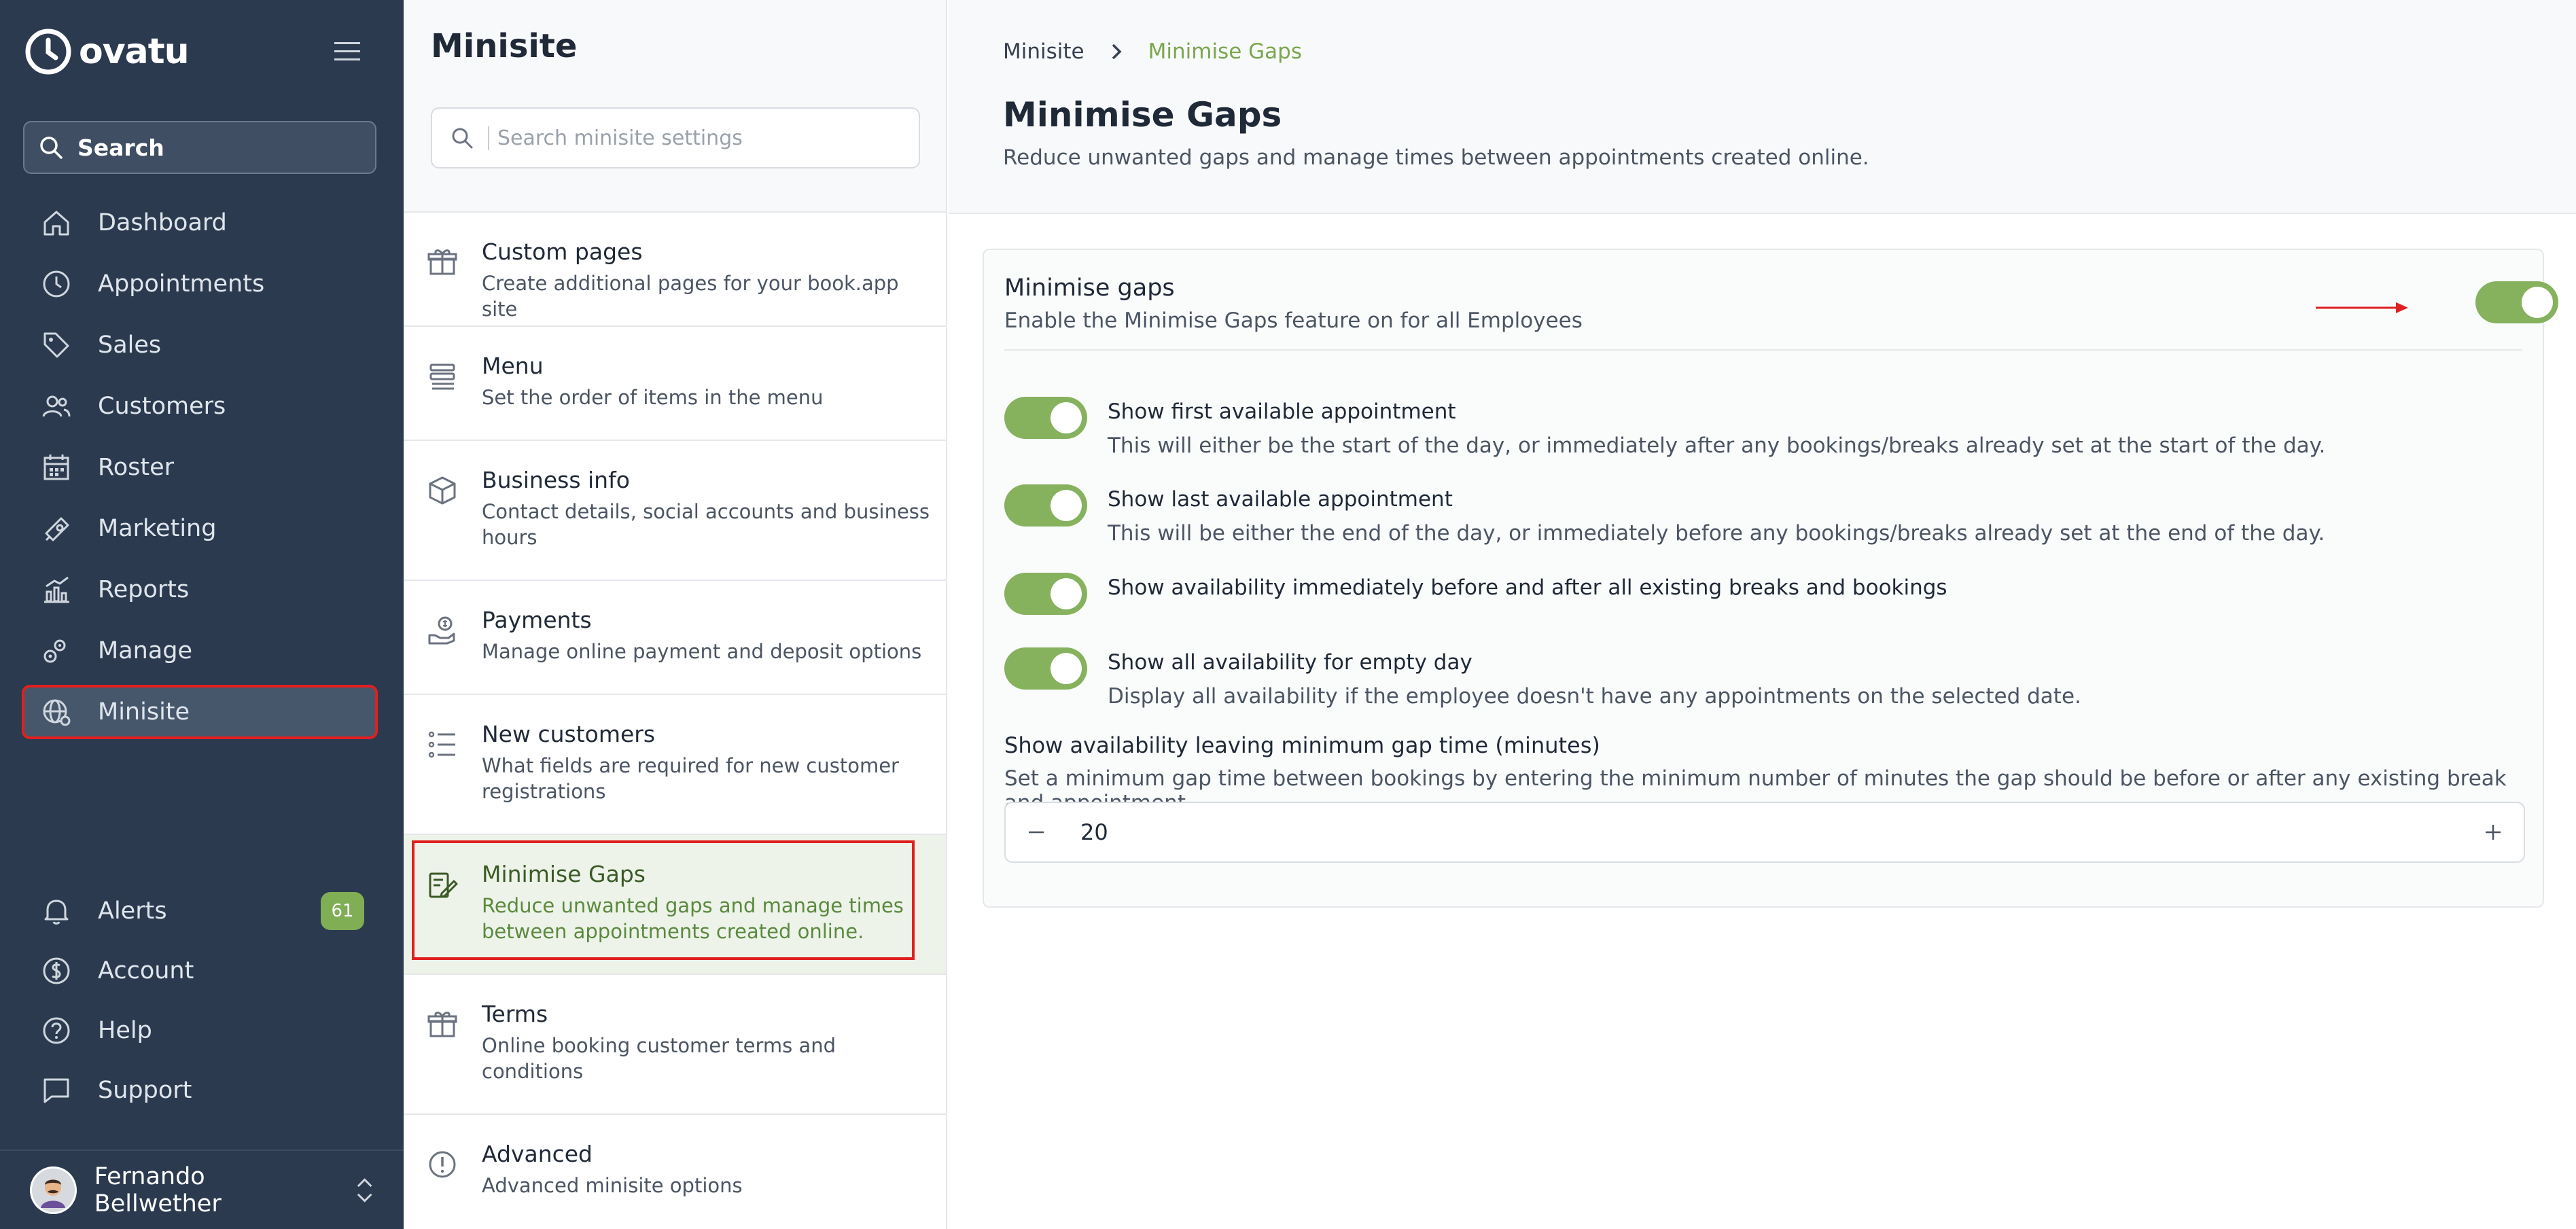  I want to click on sidebar-search: Search, so click(199, 147).